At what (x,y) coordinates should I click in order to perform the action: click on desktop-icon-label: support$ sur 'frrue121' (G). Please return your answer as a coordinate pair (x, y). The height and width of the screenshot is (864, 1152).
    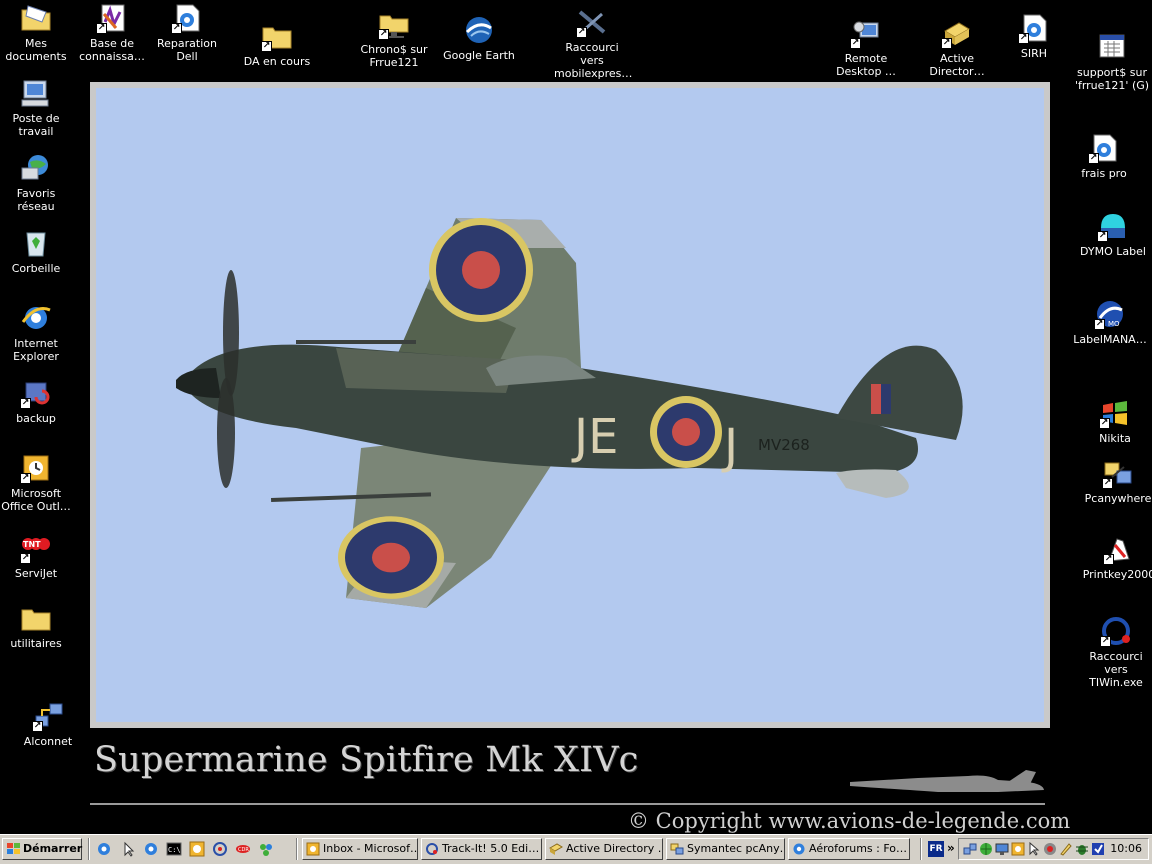
    Looking at the image, I should click on (1112, 79).